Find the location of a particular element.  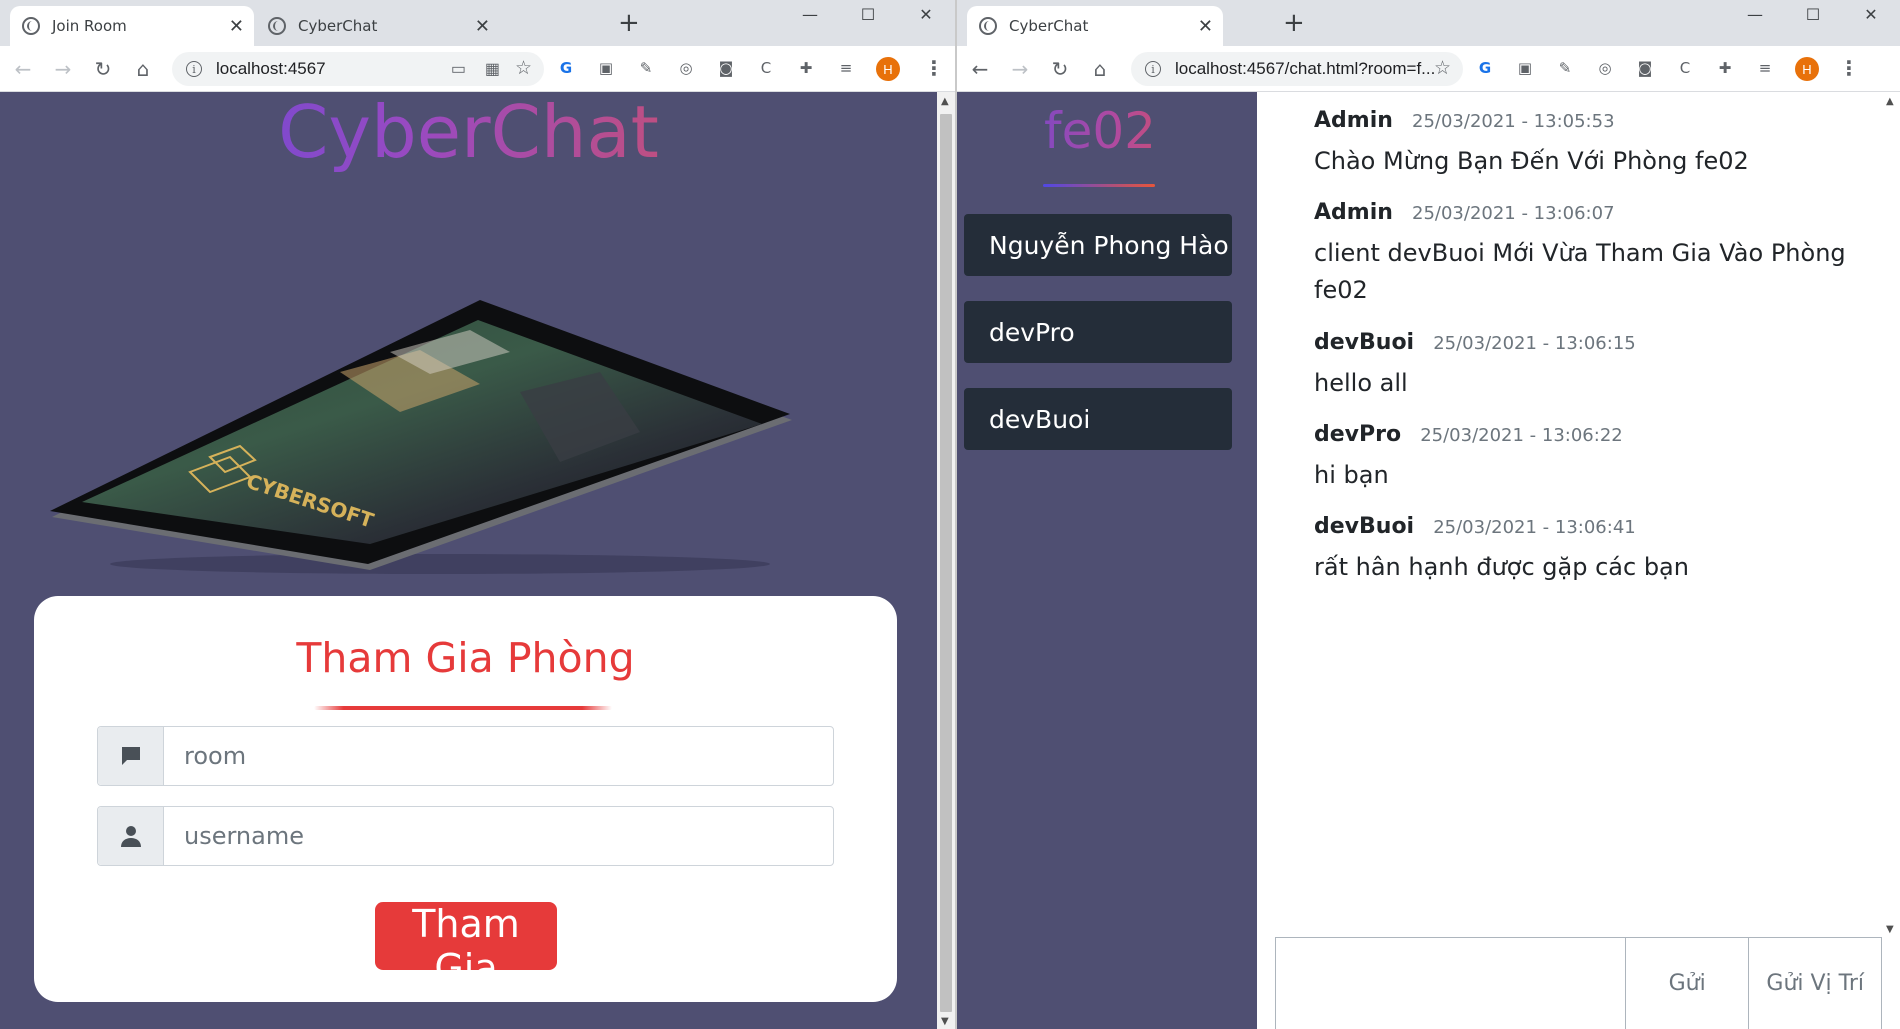

url-text: localhost:4567 is located at coordinates (271, 68).